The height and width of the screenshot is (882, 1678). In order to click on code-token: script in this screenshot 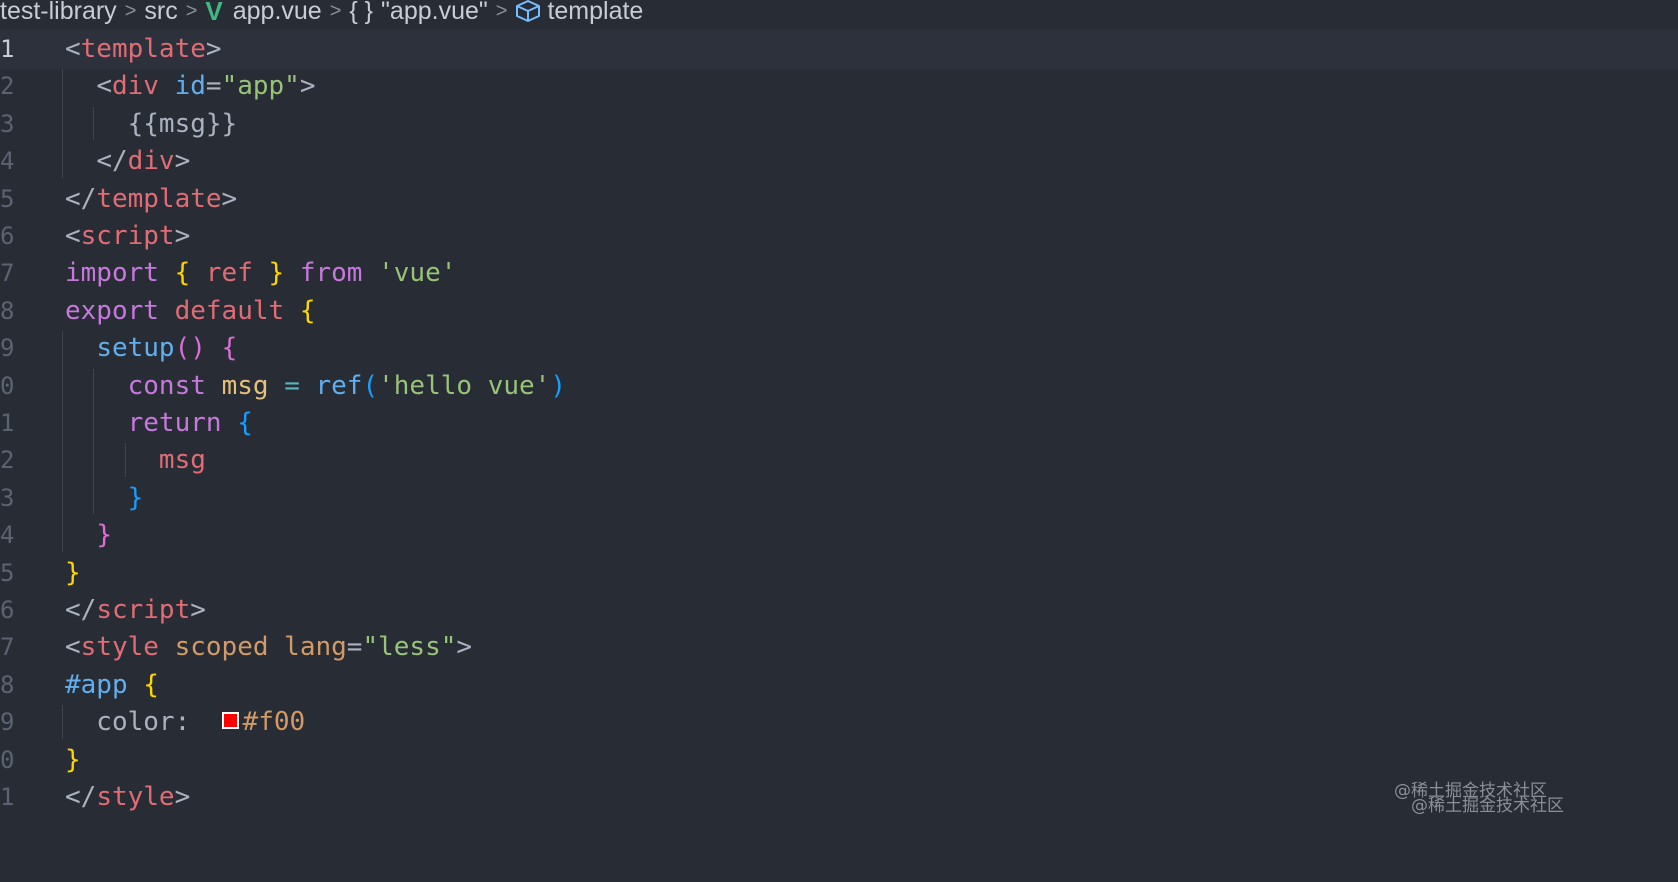, I will do `click(127, 236)`.